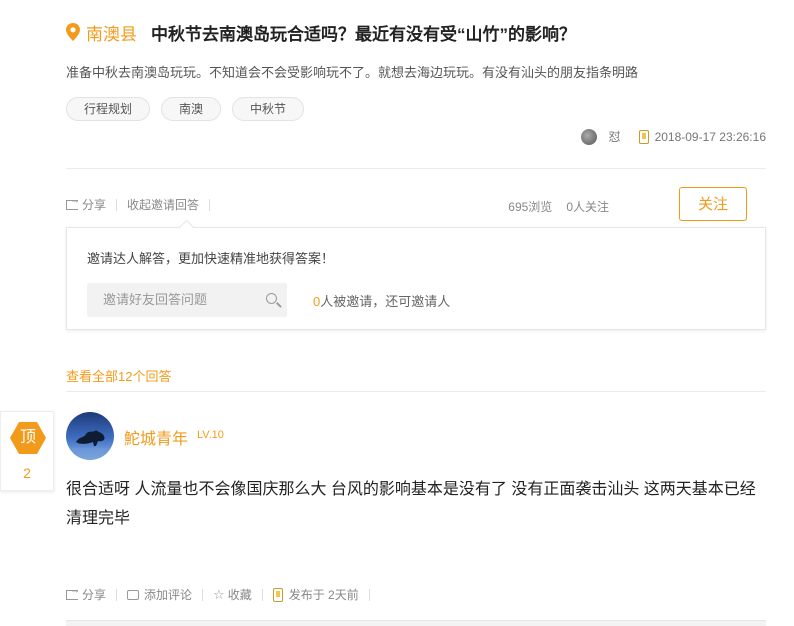 This screenshot has width=794, height=626. Describe the element at coordinates (211, 258) in the screenshot. I see `invite-tip: 邀请达人解答，更加快速精准地获得答案！` at that location.